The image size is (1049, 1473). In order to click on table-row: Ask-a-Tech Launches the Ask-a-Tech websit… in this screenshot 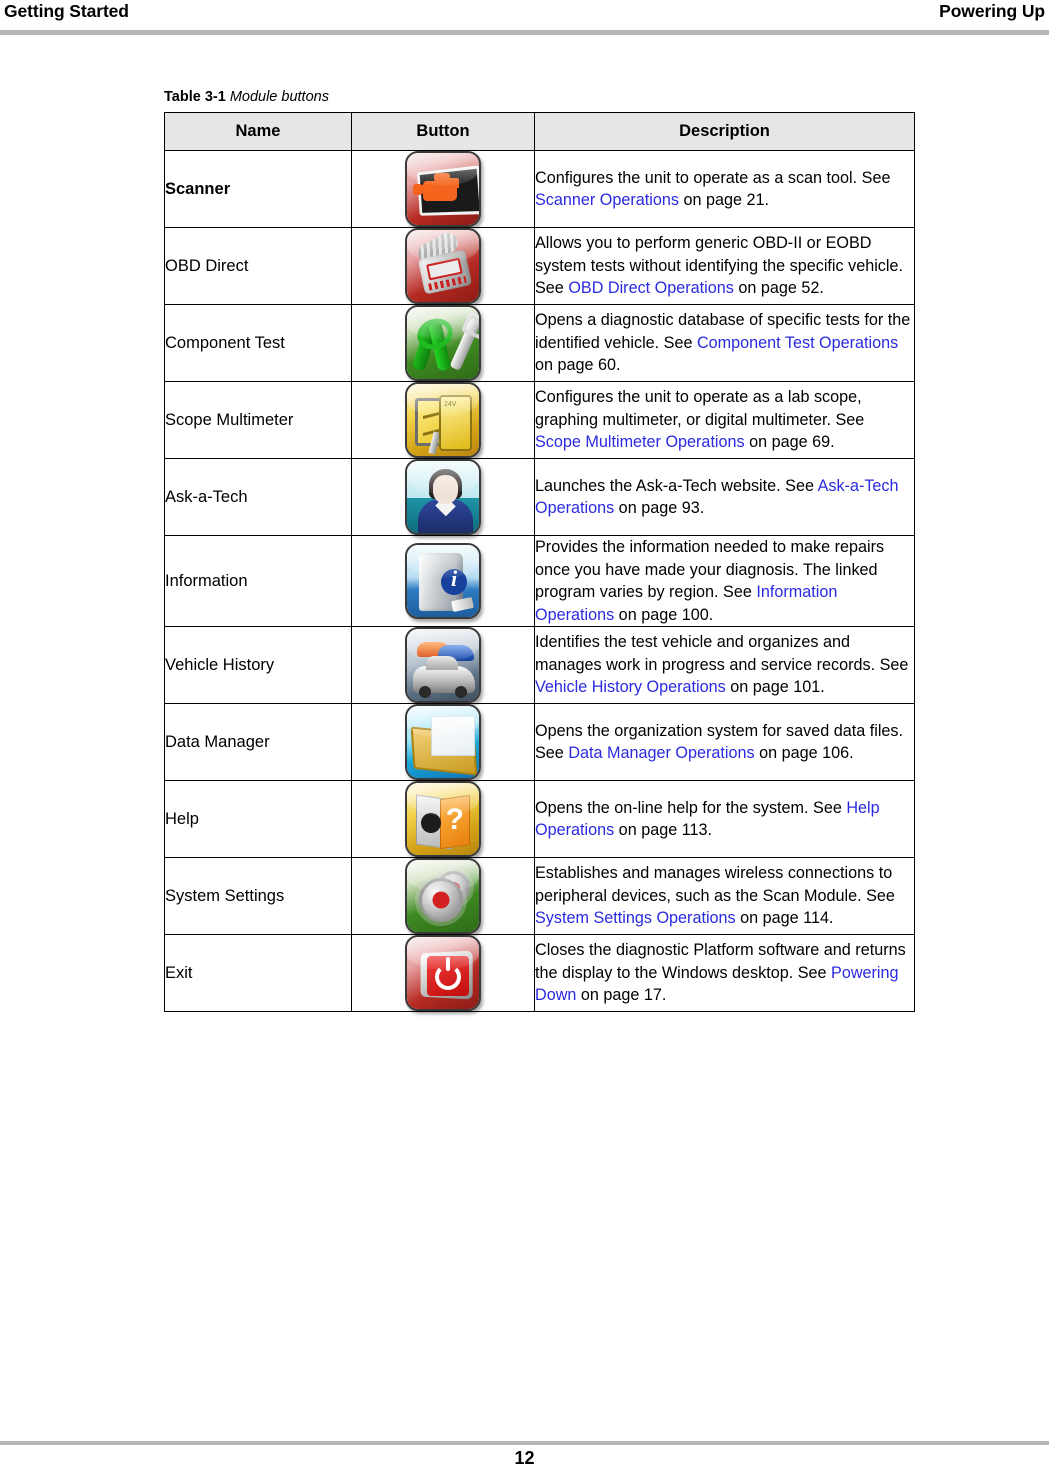, I will do `click(539, 497)`.